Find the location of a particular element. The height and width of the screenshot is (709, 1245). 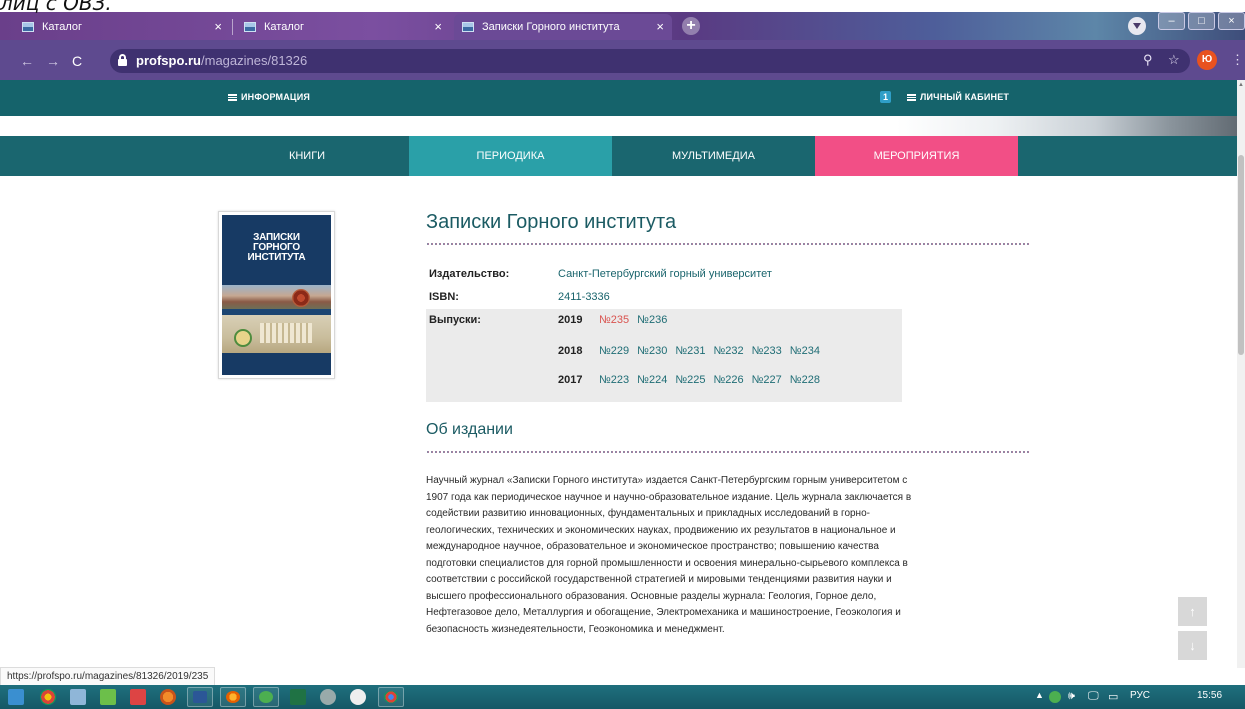

excel-icon is located at coordinates (298, 697).